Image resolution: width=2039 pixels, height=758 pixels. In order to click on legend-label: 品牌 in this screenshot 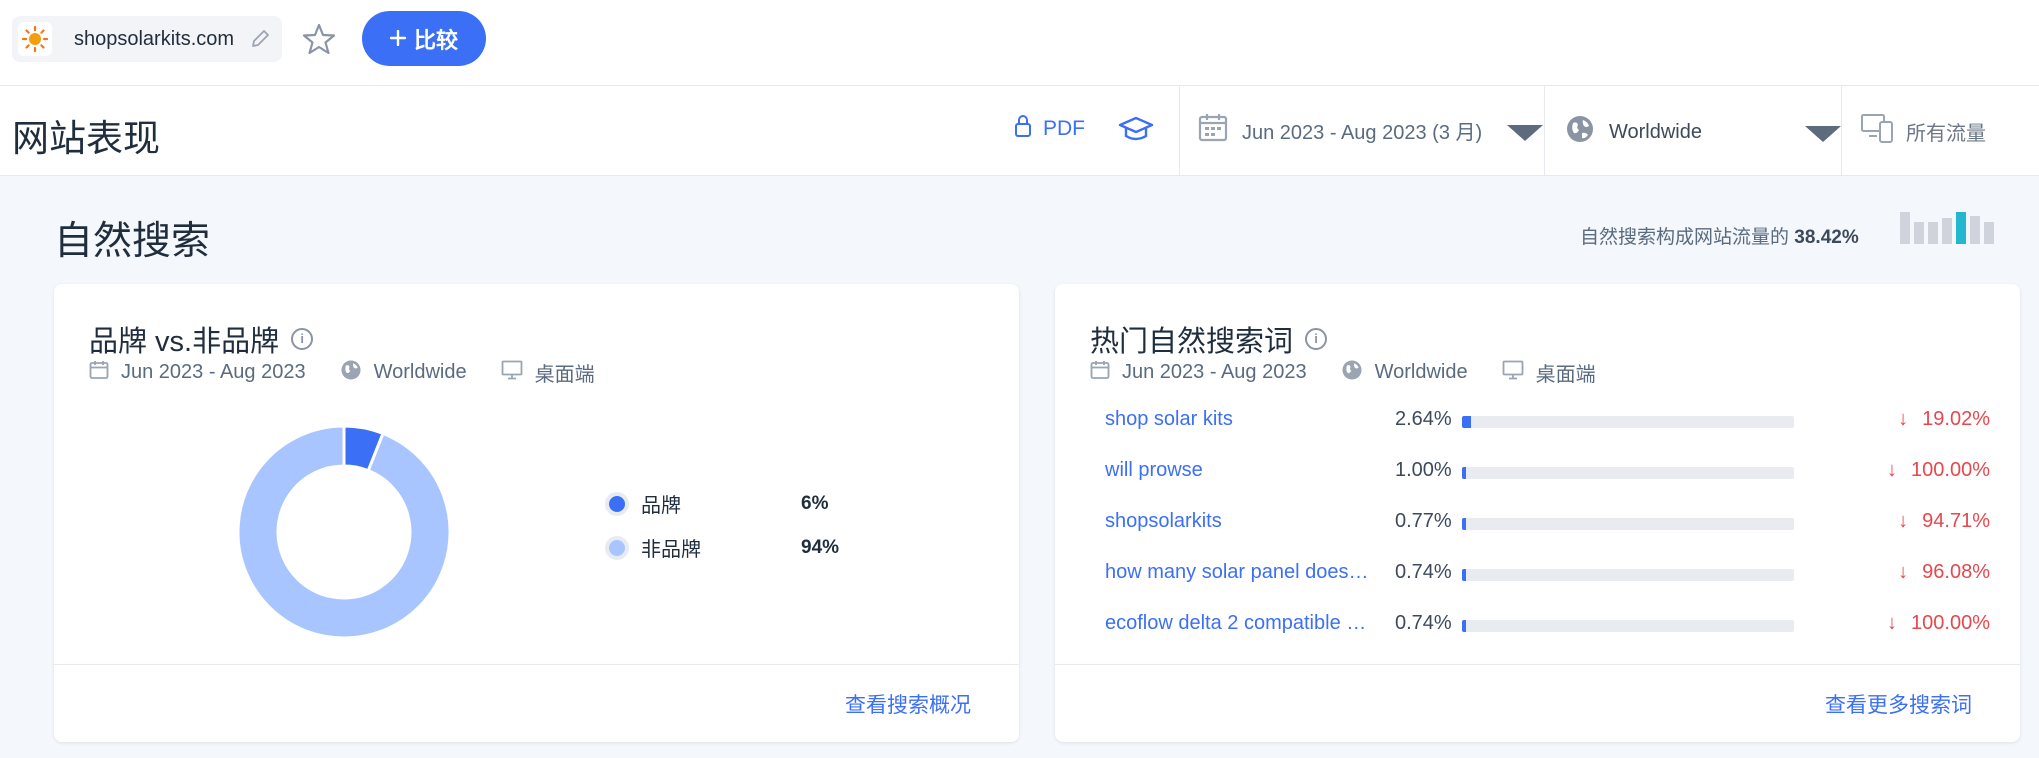, I will do `click(661, 506)`.